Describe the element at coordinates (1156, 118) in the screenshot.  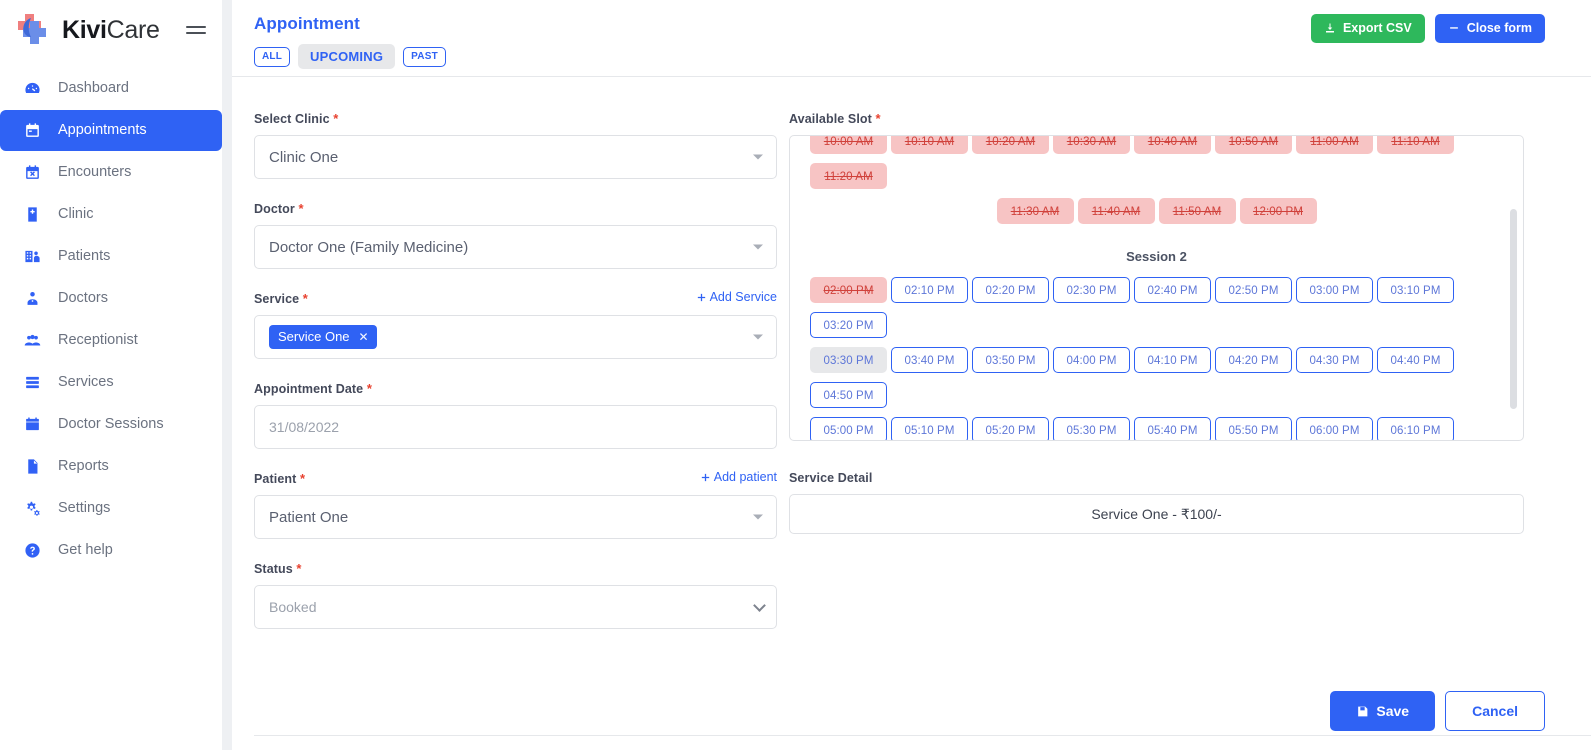
I see `available-slot-label: Available Slot *` at that location.